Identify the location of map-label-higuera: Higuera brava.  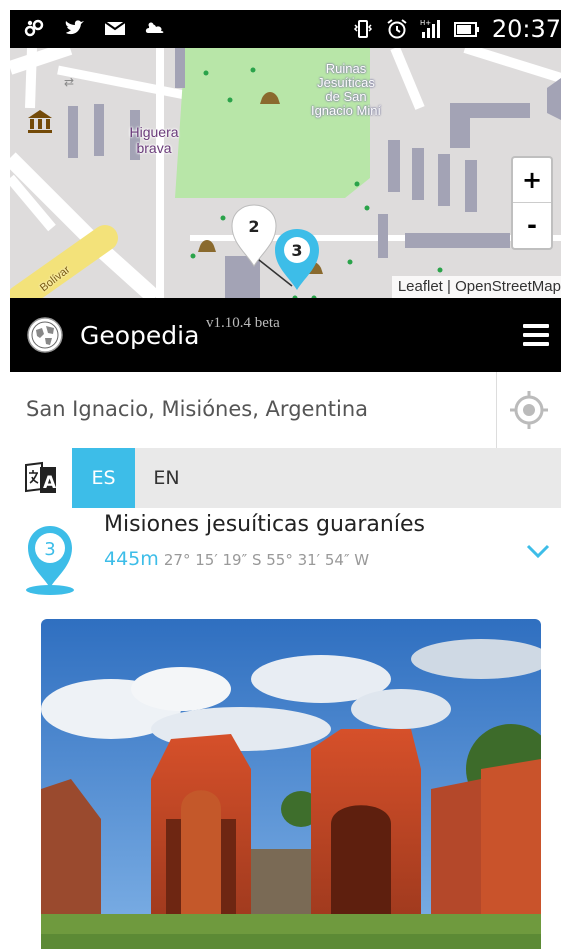
(154, 140).